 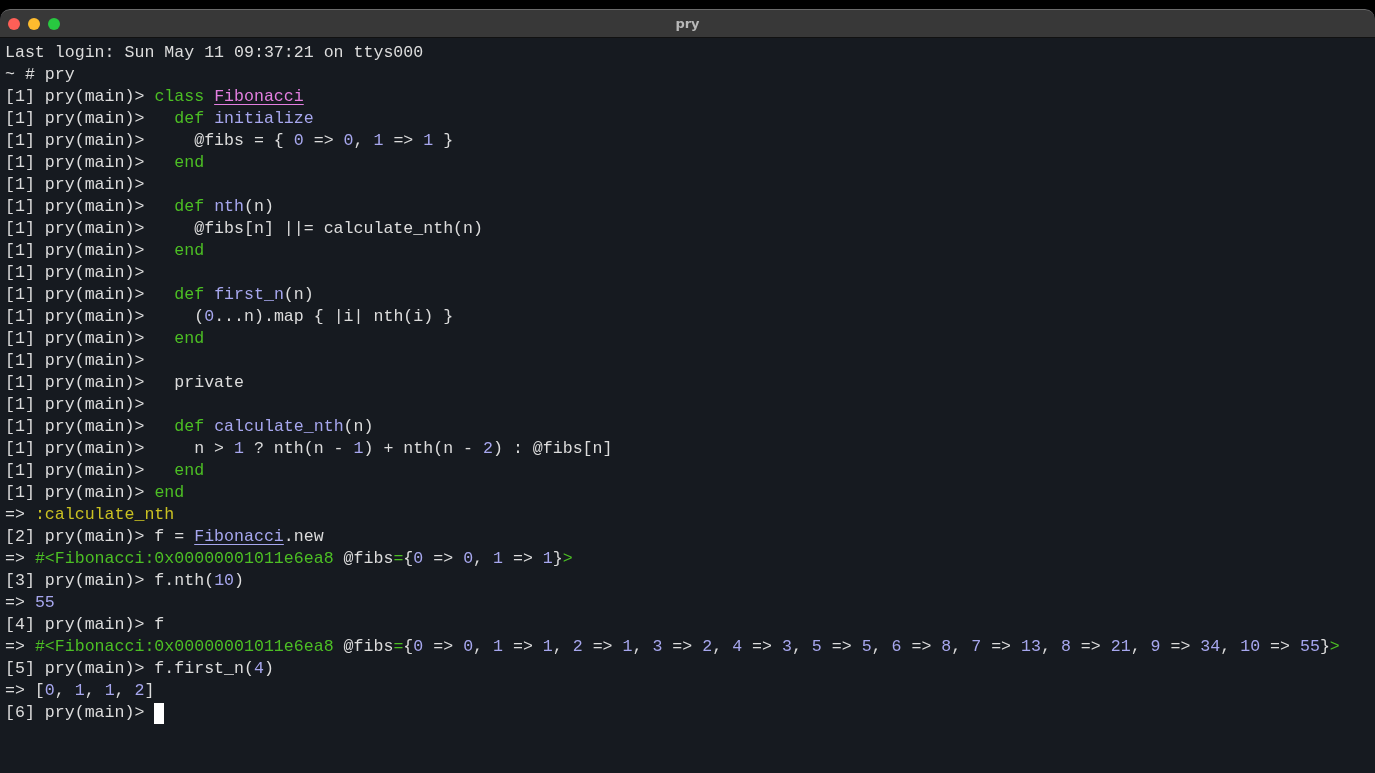 I want to click on terminal-line: Last login: Sun May 11 09:37:21 on ttys000, so click(x=214, y=53).